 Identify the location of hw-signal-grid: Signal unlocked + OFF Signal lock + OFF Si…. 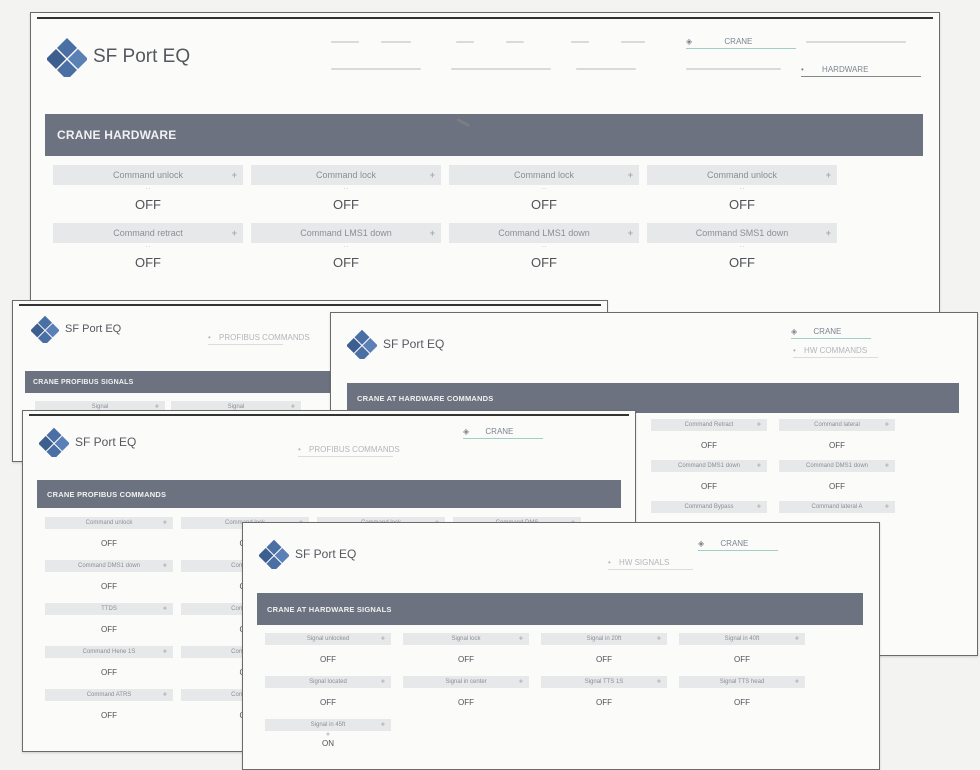
(535, 692).